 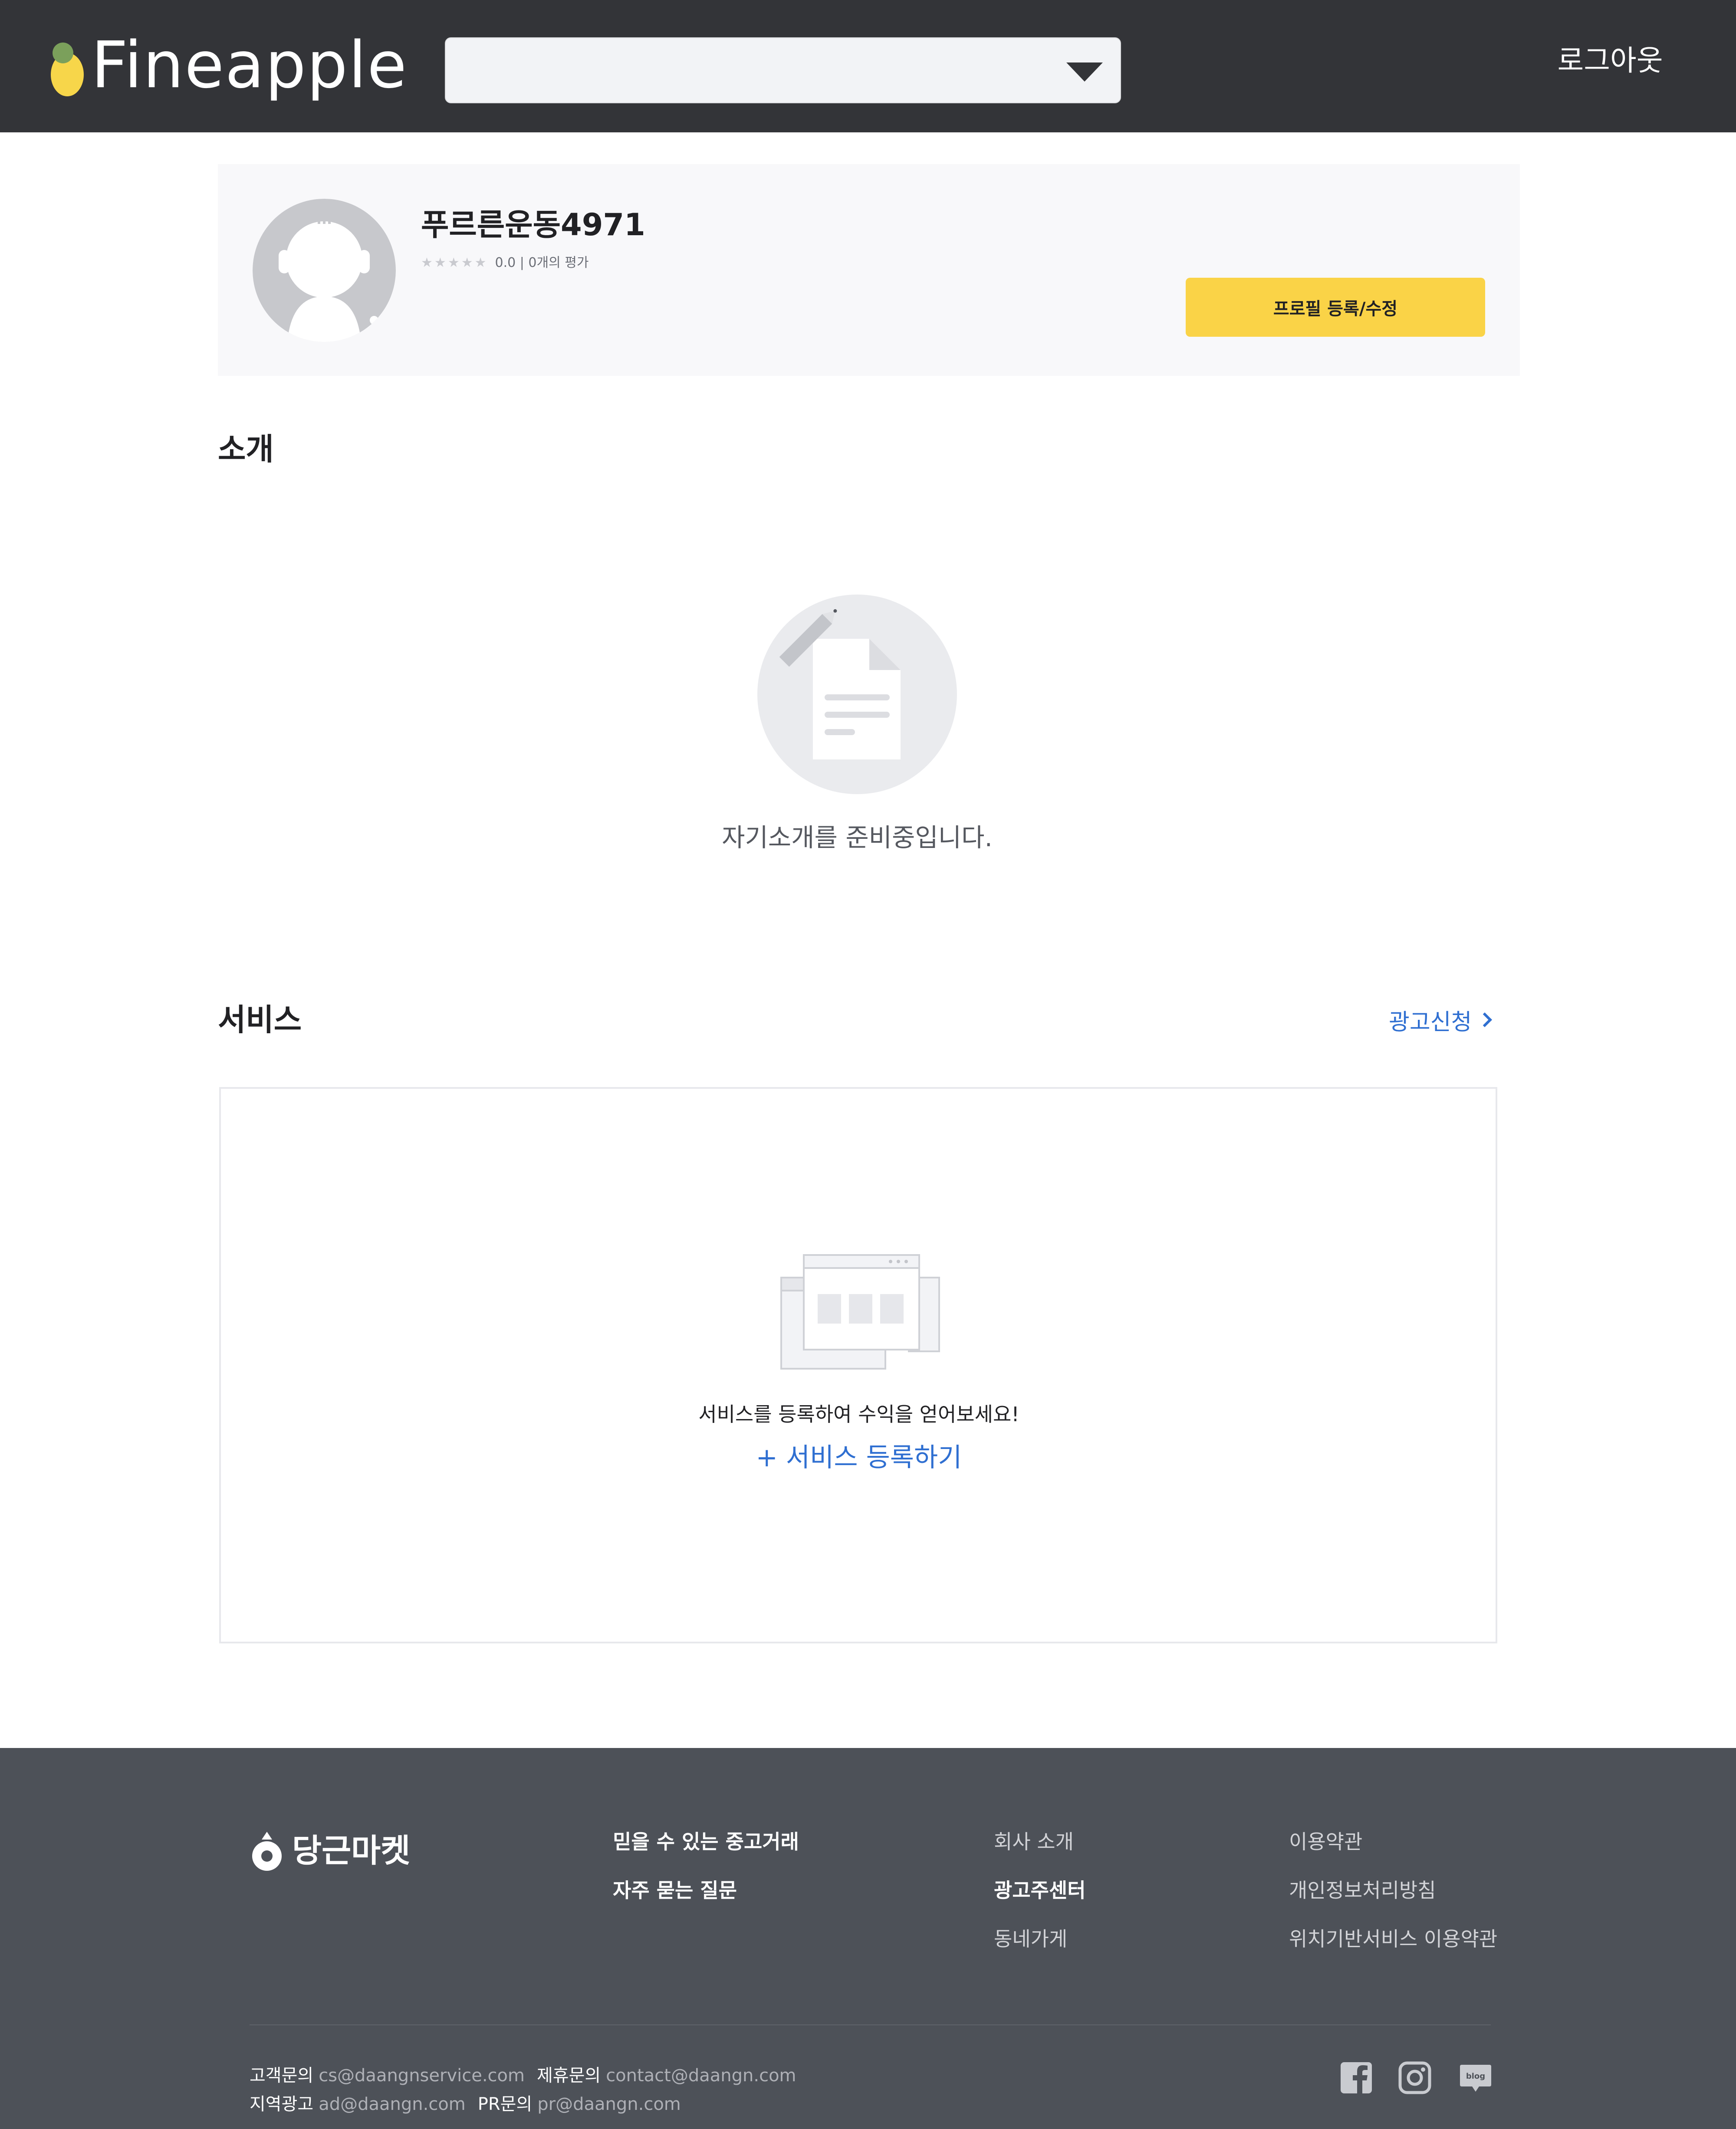 What do you see at coordinates (858, 1415) in the screenshot?
I see `service-empty-text: 서비스를 등록하여 수익을 얻어보세요!` at bounding box center [858, 1415].